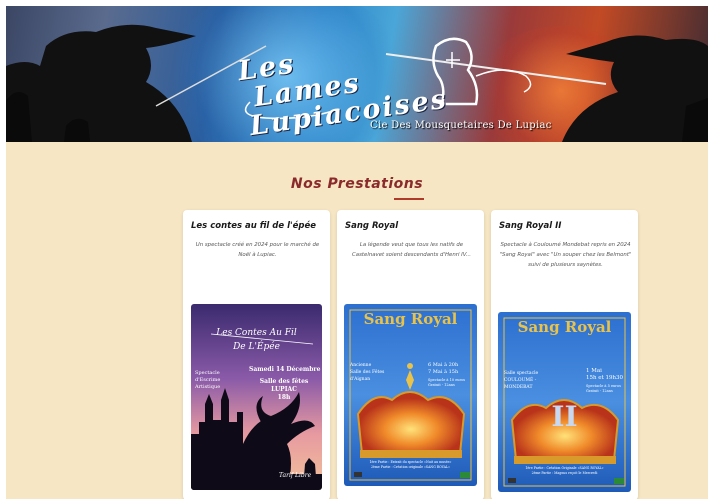  Describe the element at coordinates (518, 387) in the screenshot. I see `poster-left-line: MONDEBAT` at that location.